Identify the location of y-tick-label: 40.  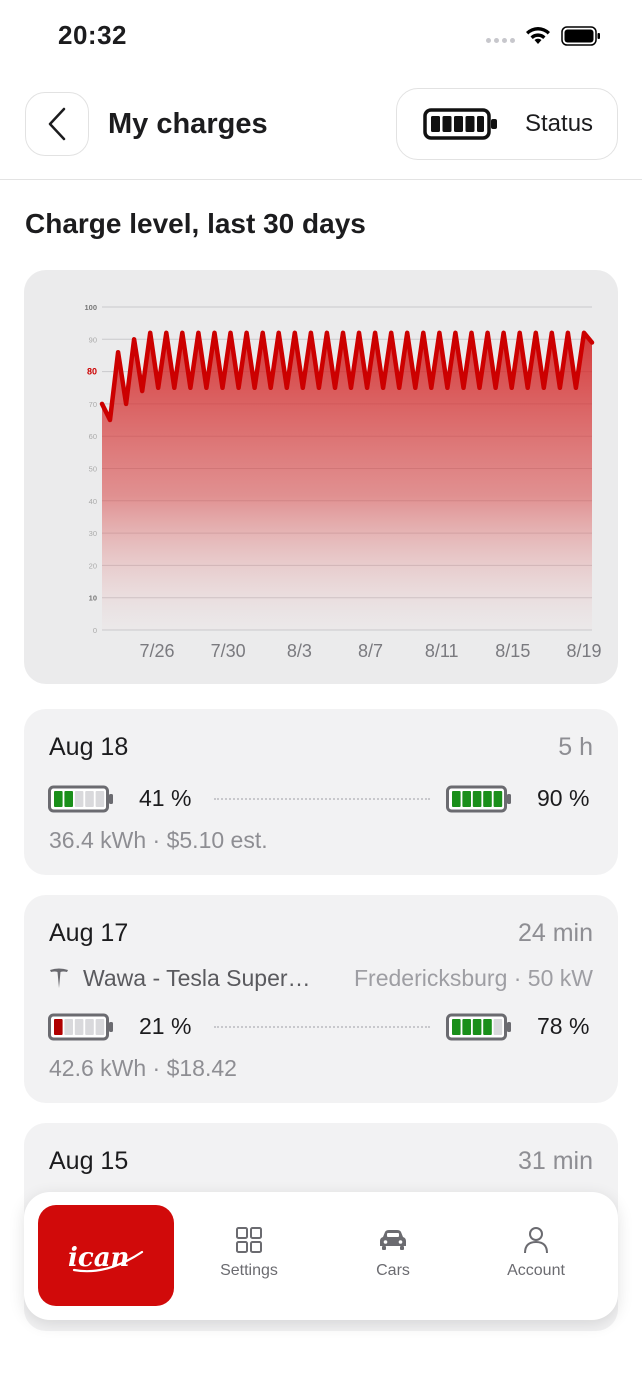
(93, 501).